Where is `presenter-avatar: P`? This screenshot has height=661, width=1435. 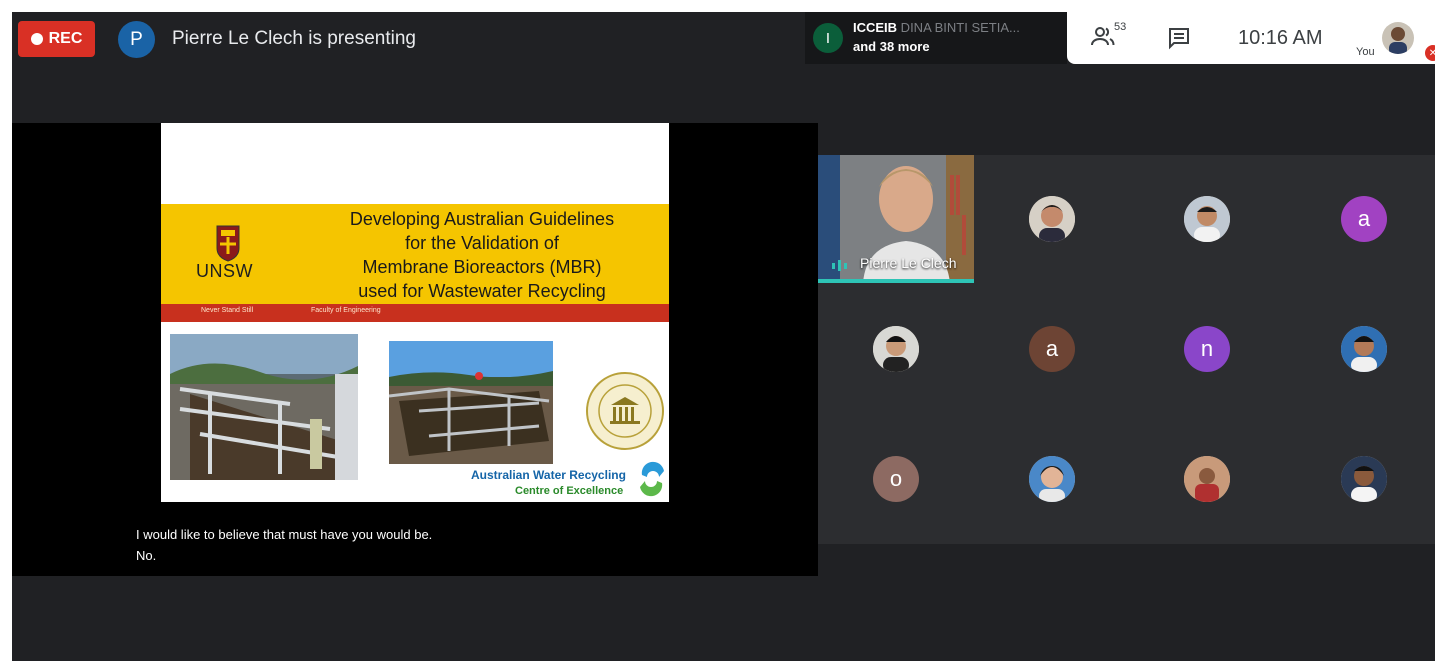 presenter-avatar: P is located at coordinates (136, 39).